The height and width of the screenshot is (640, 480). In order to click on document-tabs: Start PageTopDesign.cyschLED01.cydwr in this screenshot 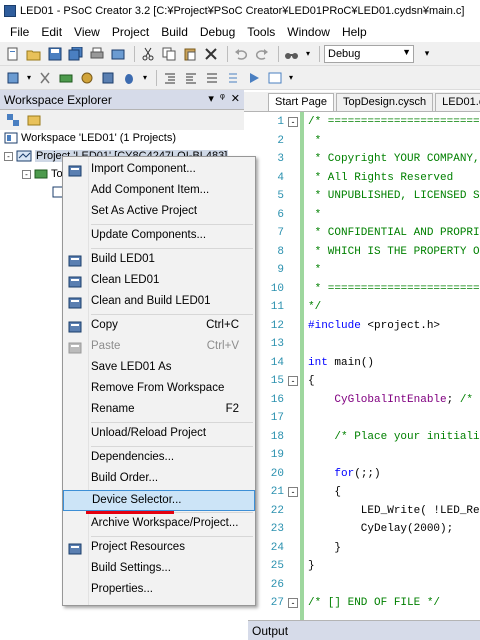, I will do `click(362, 102)`.